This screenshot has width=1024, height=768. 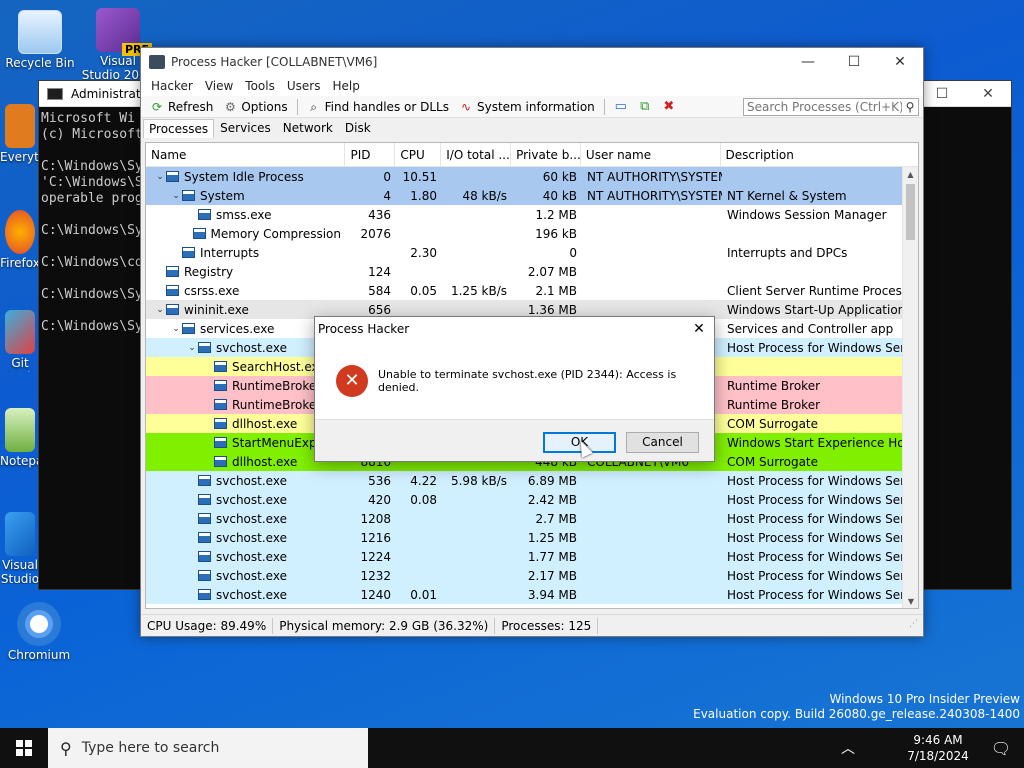 I want to click on vertical-scrollbar: ▲ ▼, so click(x=910, y=387).